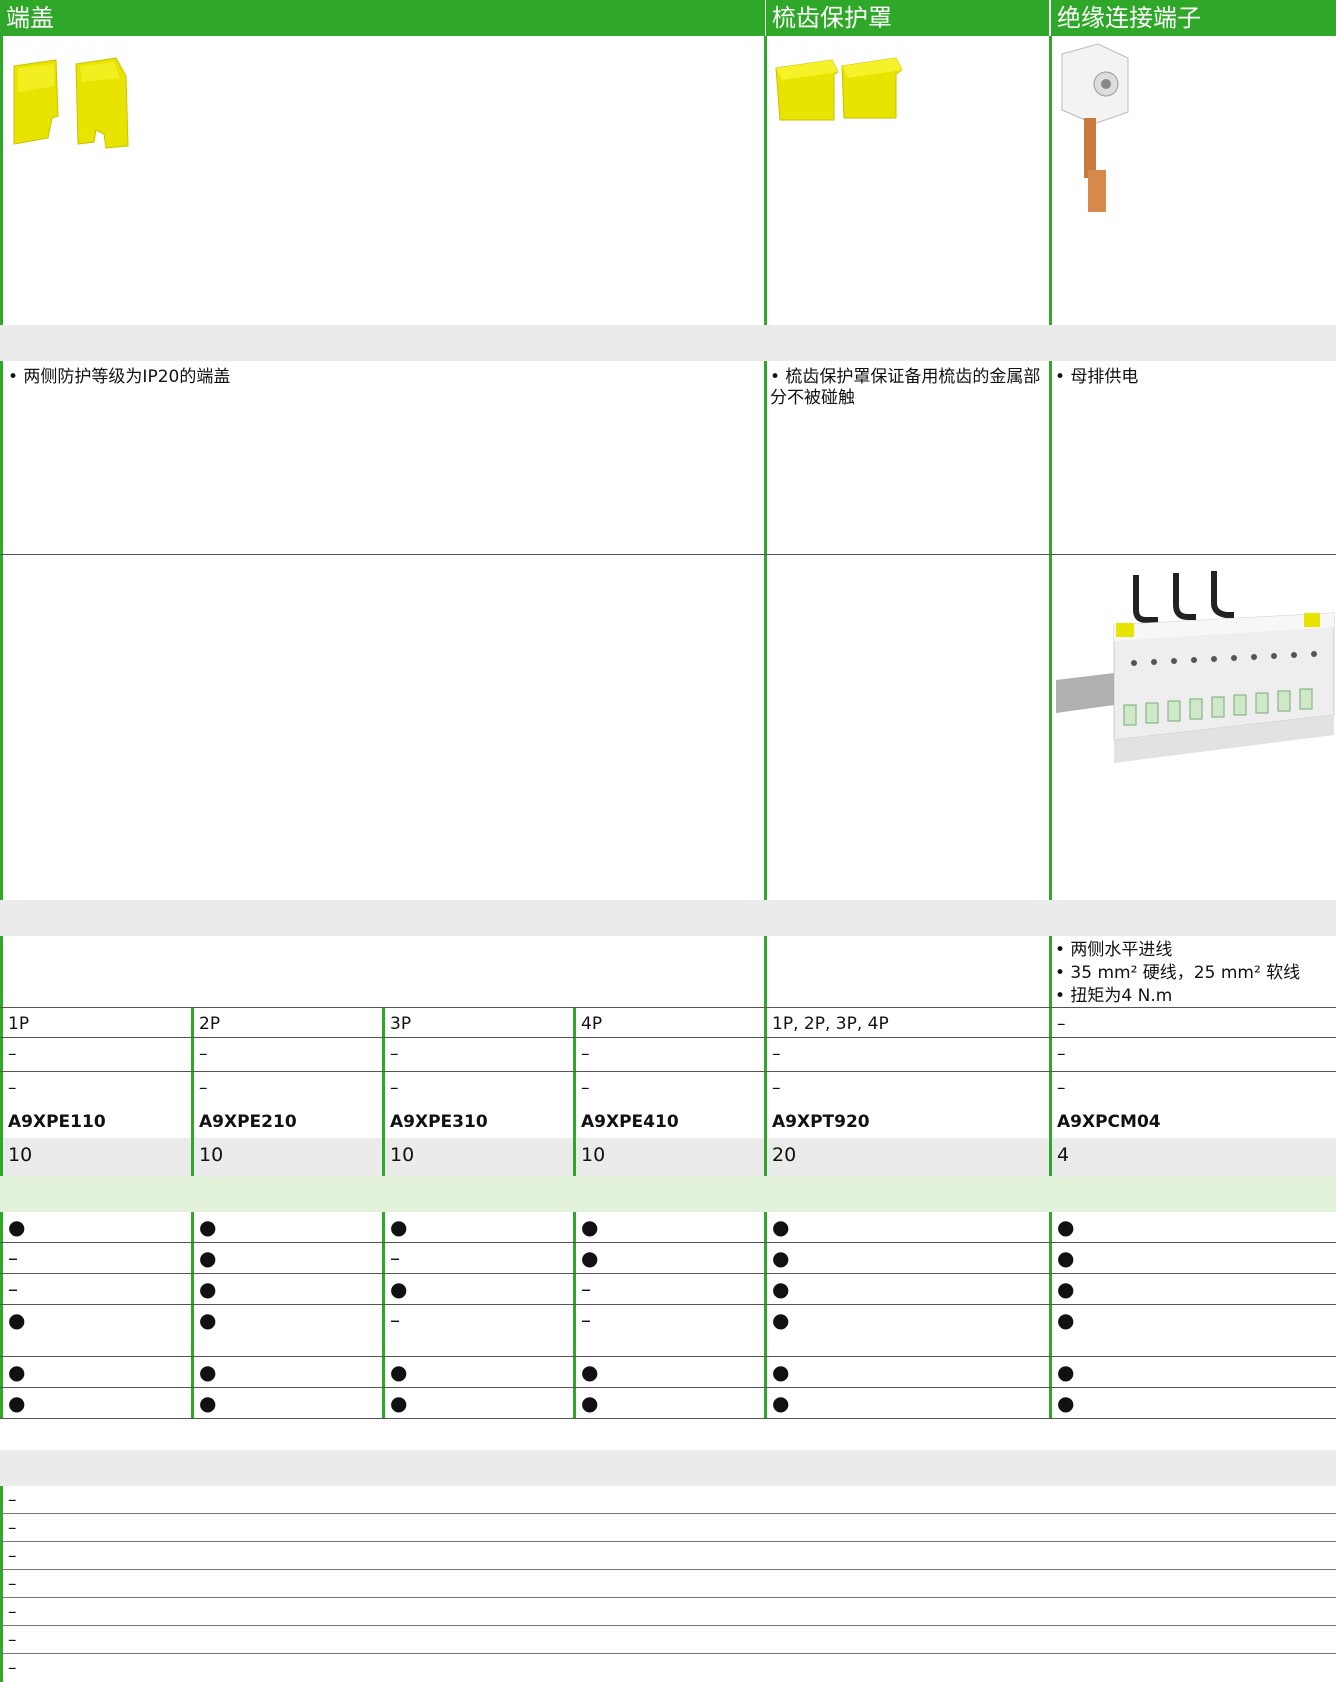 Image resolution: width=1336 pixels, height=1682 pixels. I want to click on poles-cell: 1P, so click(19, 1024).